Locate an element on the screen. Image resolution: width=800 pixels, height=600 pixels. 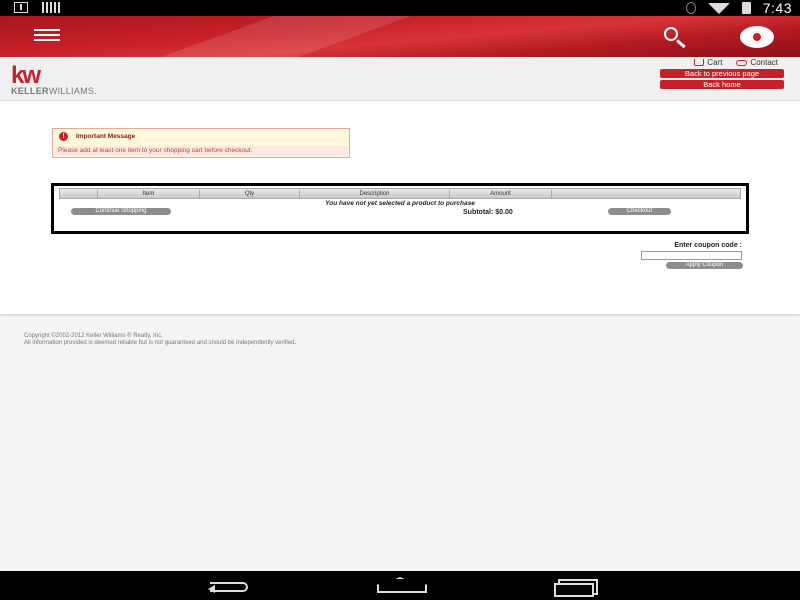
recent-apps-icon is located at coordinates (574, 587).